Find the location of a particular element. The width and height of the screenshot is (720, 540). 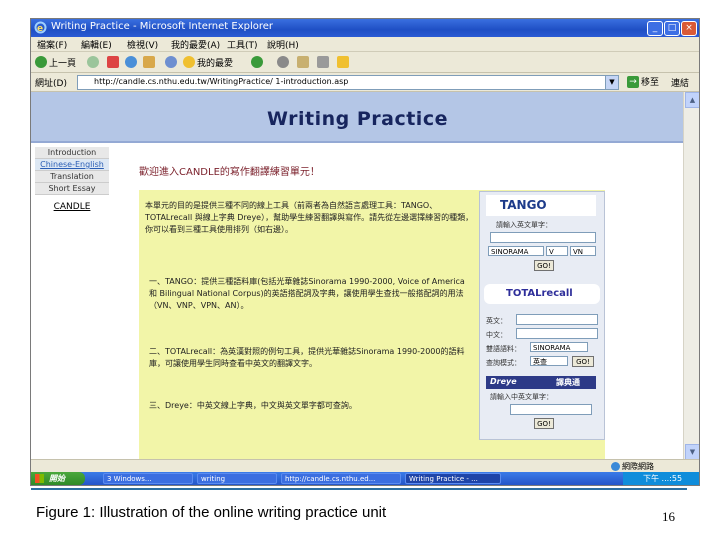

search-icon is located at coordinates (171, 62).